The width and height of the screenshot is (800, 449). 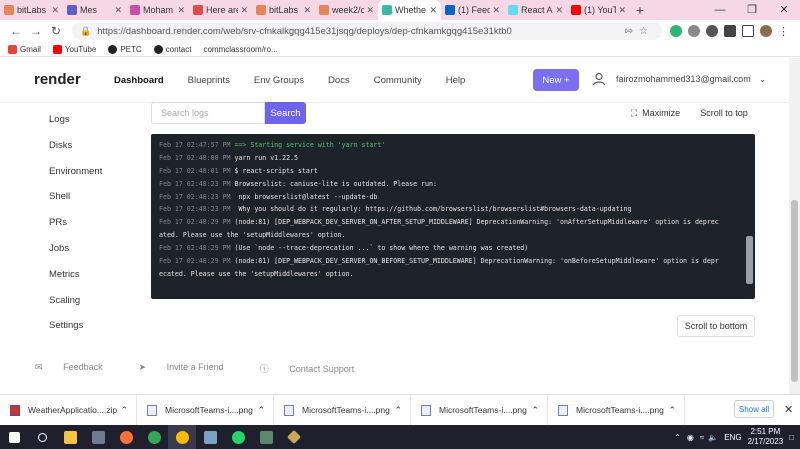 I want to click on bookmark-youtube: YouTube, so click(x=74, y=49).